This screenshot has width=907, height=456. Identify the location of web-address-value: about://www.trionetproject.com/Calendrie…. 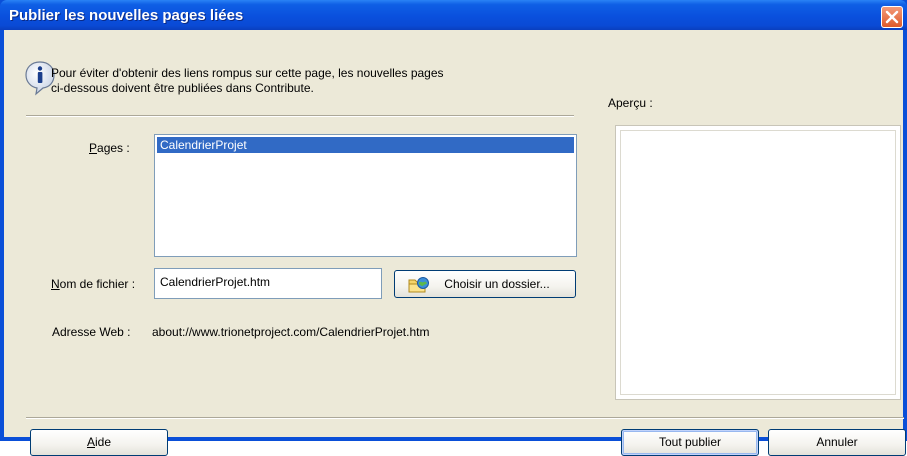
(291, 332).